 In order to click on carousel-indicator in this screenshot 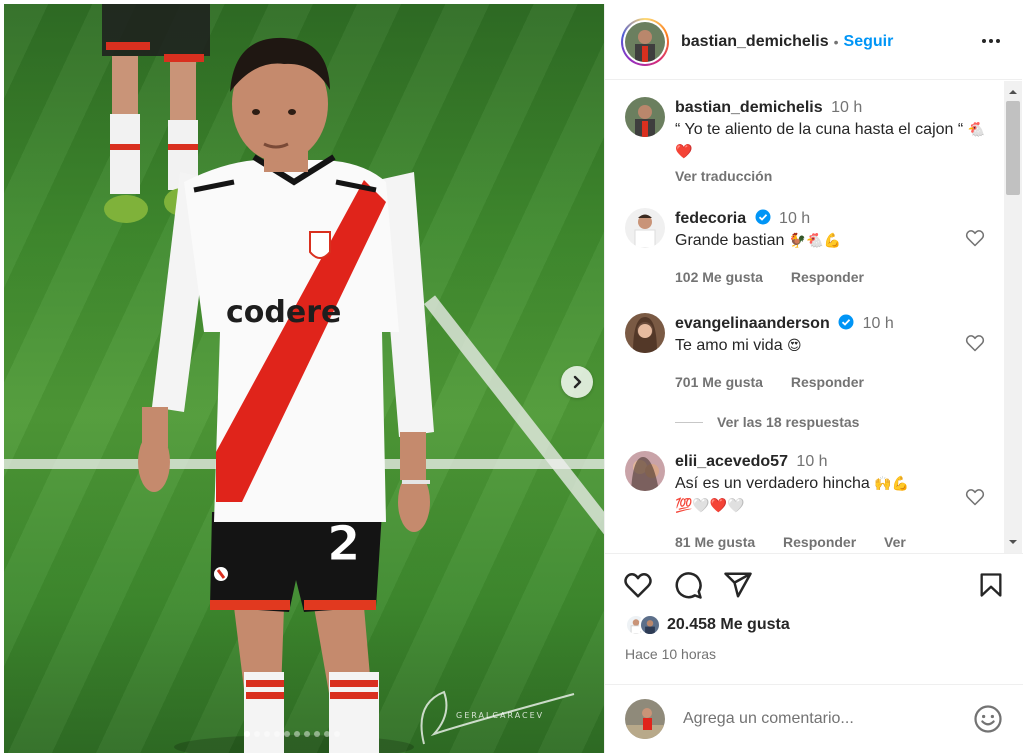, I will do `click(292, 734)`.